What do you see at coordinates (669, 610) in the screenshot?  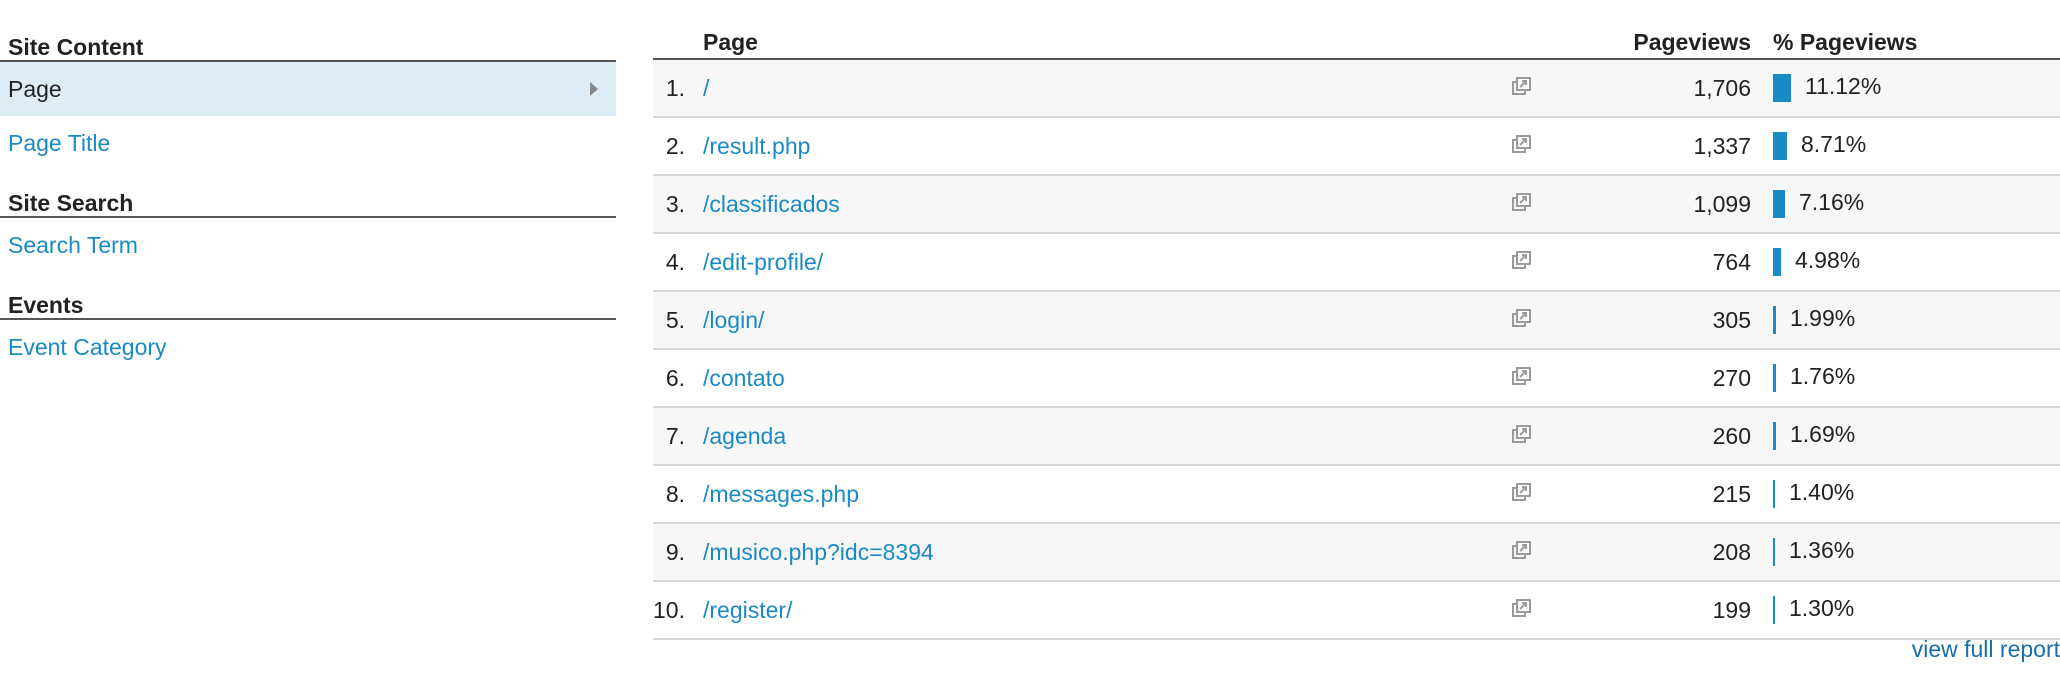 I see `row-number: 10.` at bounding box center [669, 610].